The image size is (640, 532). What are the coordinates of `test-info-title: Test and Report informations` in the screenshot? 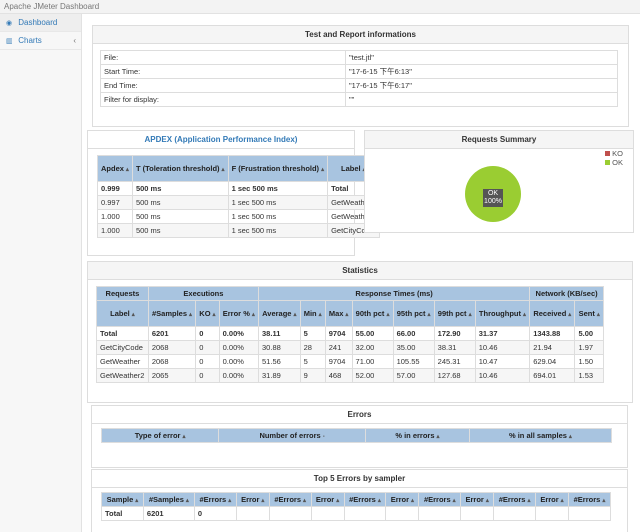 It's located at (360, 35).